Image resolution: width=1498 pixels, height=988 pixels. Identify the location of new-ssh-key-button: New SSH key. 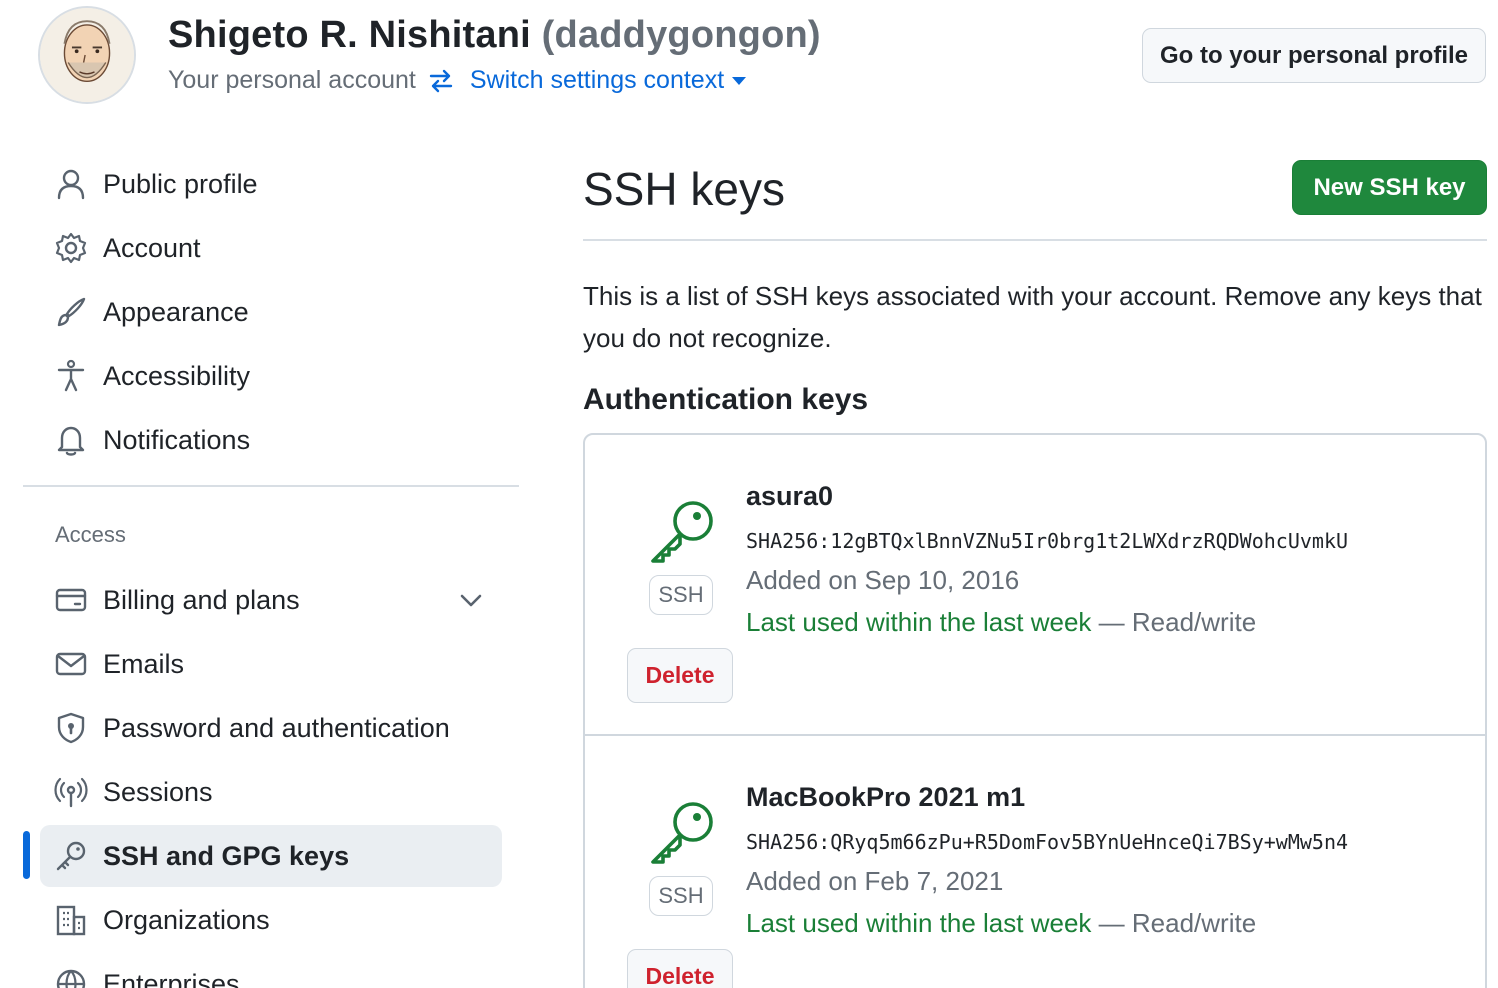
(1389, 187).